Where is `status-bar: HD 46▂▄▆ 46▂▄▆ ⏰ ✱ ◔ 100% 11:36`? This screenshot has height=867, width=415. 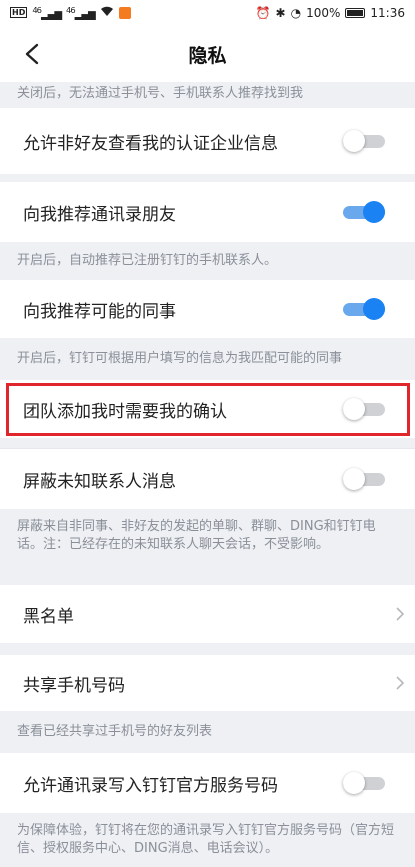
status-bar: HD 46▂▄▆ 46▂▄▆ ⏰ ✱ ◔ 100% 11:36 is located at coordinates (207, 13).